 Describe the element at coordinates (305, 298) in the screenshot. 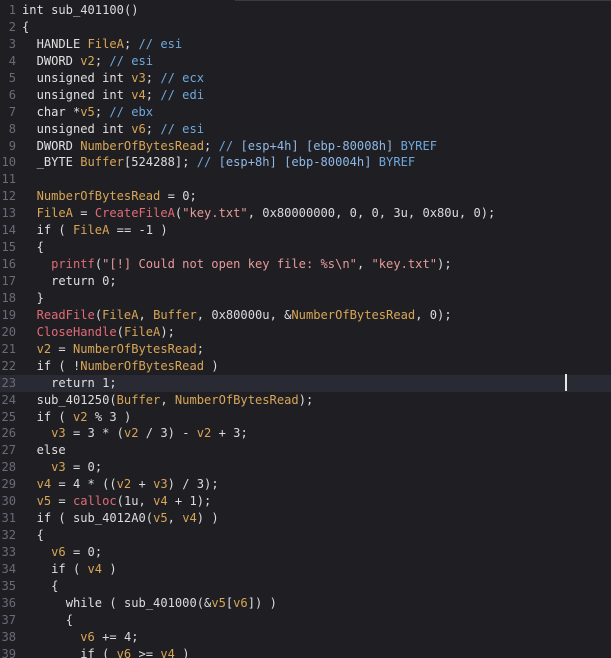

I see `code-line: 18 }` at that location.